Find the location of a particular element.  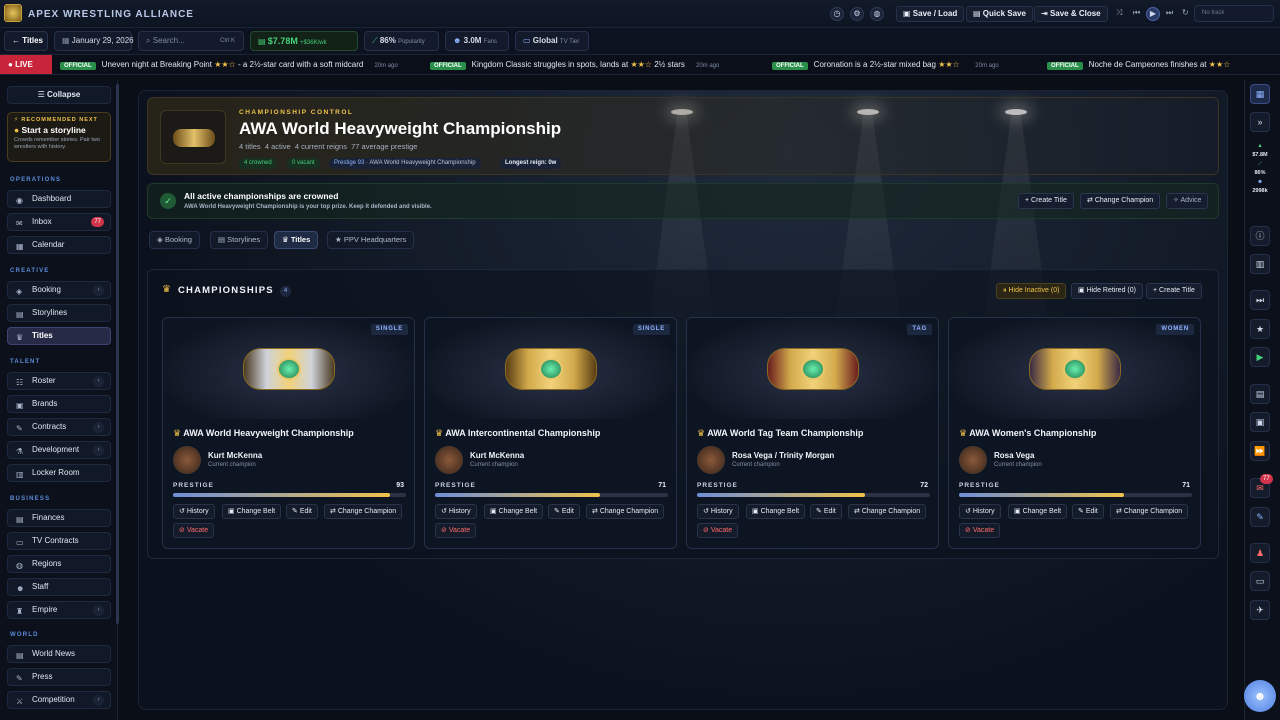

hide-retired-toggle: ▣ Hide Retired (0) is located at coordinates (1107, 291).